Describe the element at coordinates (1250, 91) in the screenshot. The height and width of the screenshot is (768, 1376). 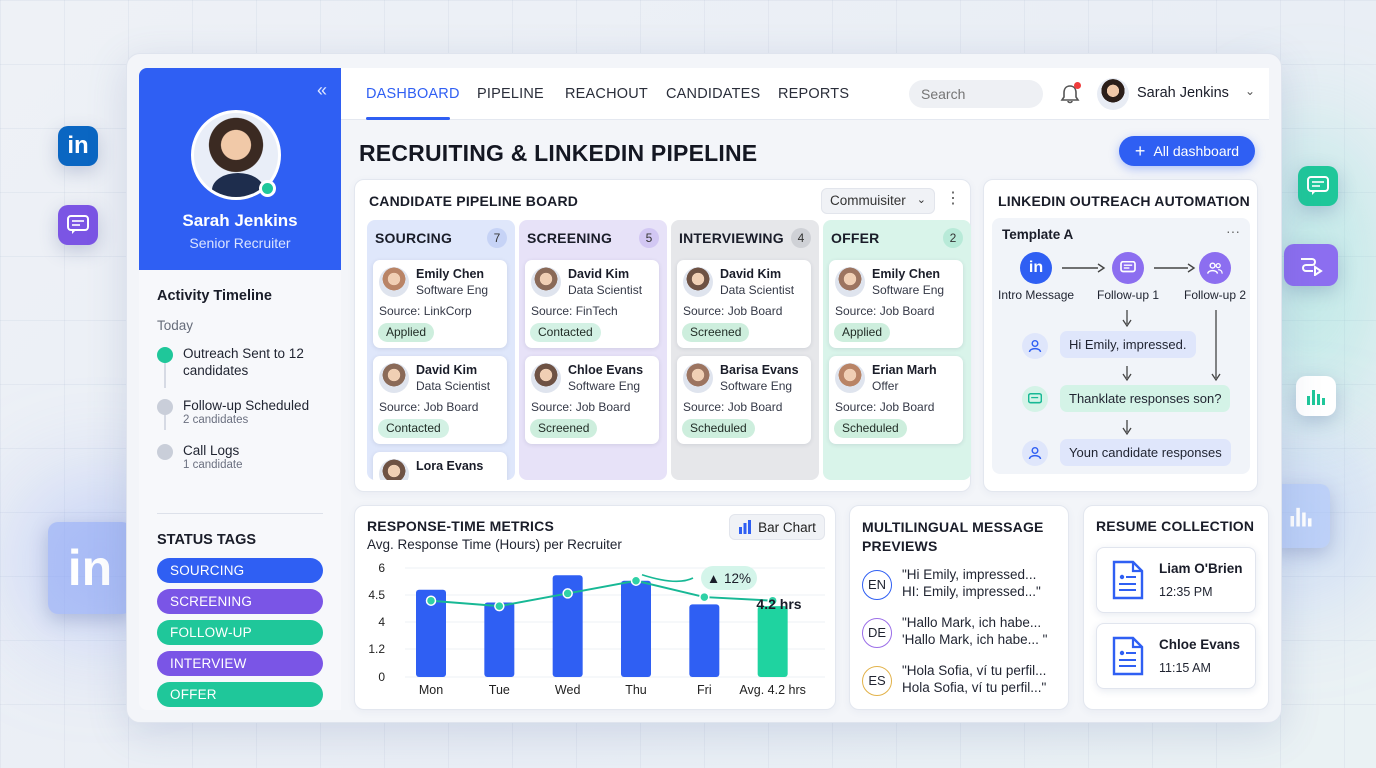
I see `chevron-down-icon: ⌄` at that location.